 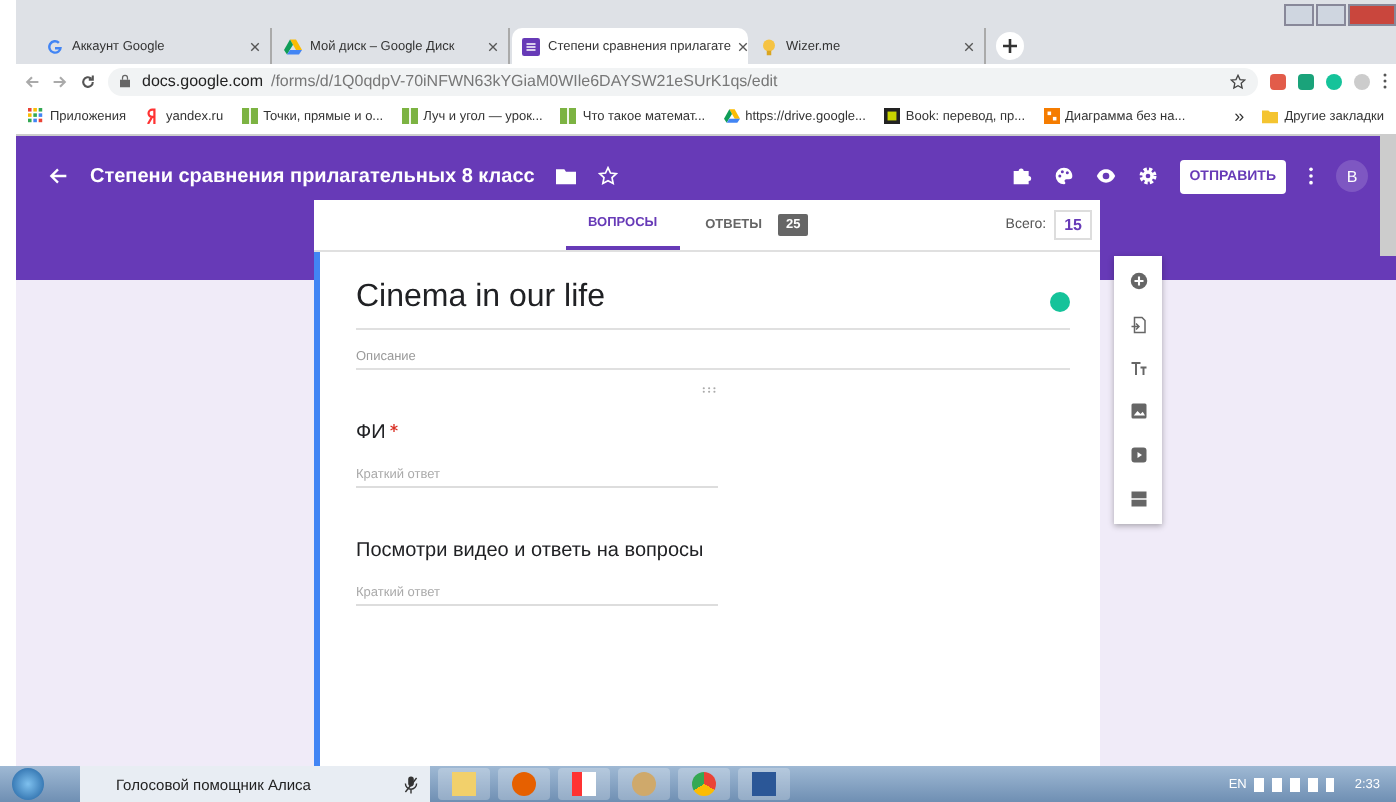 What do you see at coordinates (1239, 116) in the screenshot?
I see `more-bookmarks-button: »` at bounding box center [1239, 116].